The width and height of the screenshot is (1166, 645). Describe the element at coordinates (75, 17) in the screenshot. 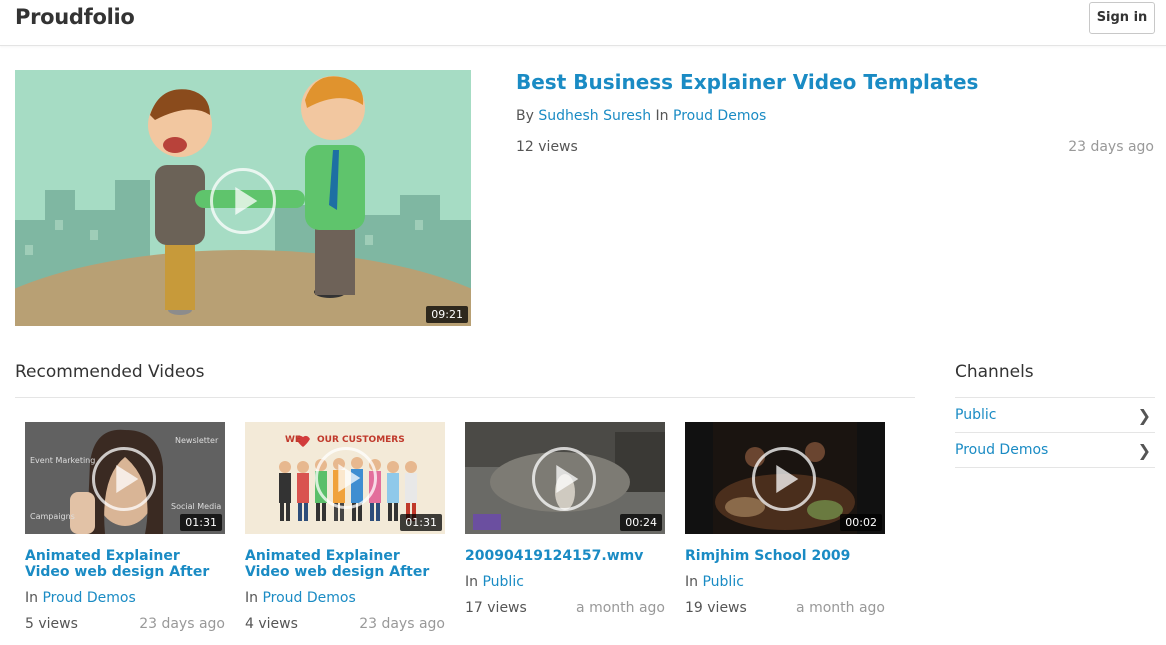

I see `site-logo: Proudfolio` at that location.